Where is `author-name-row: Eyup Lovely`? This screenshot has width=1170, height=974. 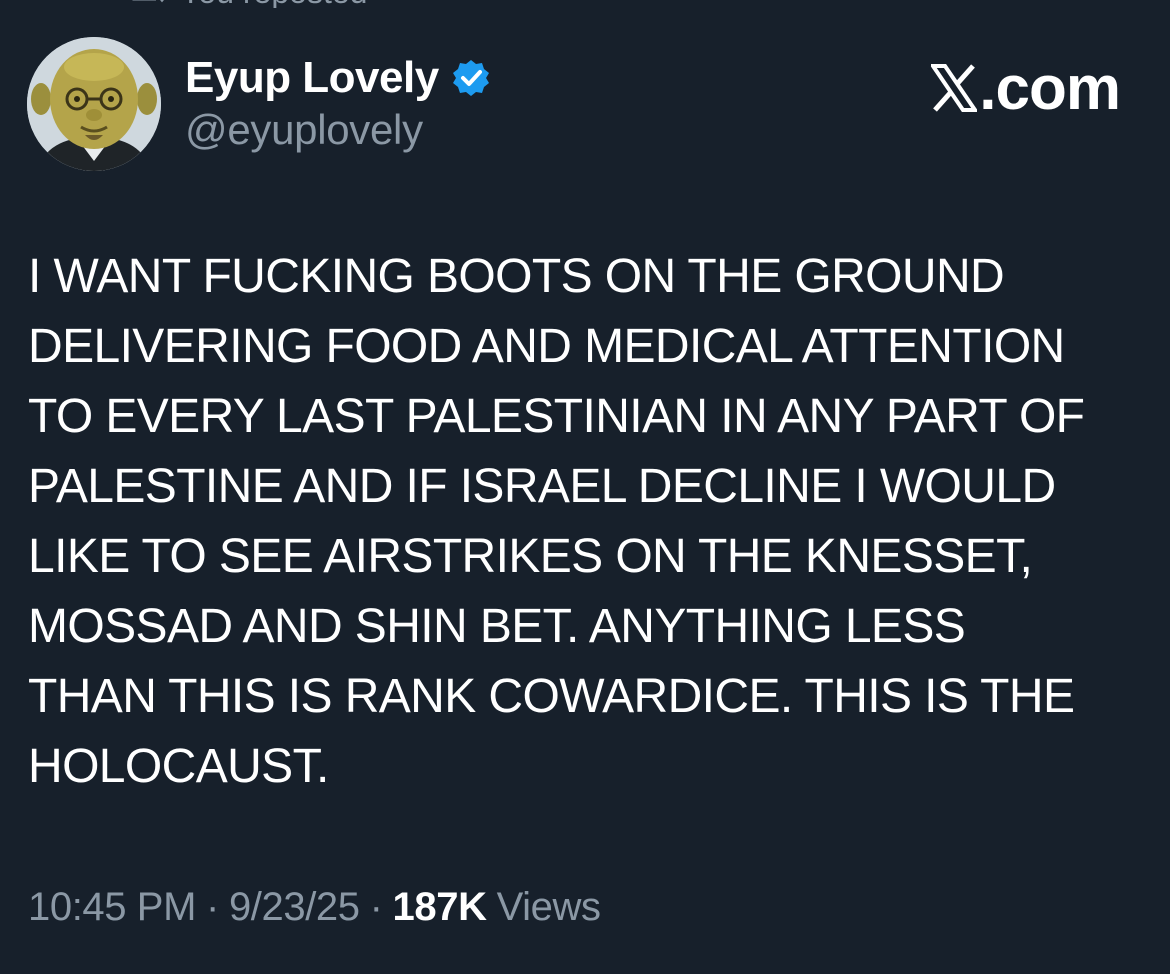 author-name-row: Eyup Lovely is located at coordinates (338, 78).